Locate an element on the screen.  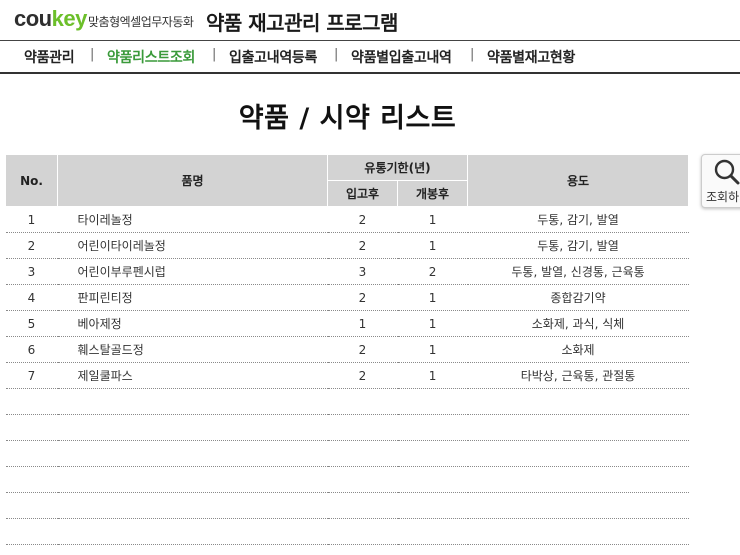
cell-usage: 종합감기약 is located at coordinates (578, 297).